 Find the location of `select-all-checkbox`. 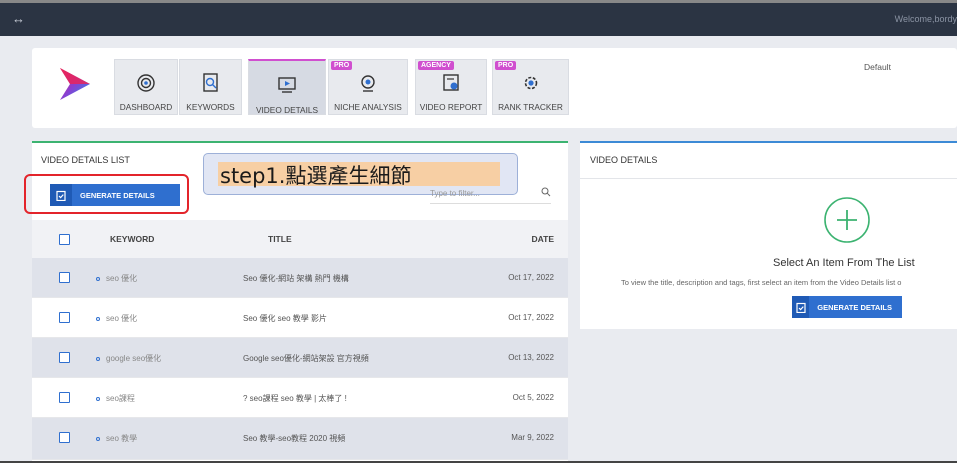

select-all-checkbox is located at coordinates (64, 239).